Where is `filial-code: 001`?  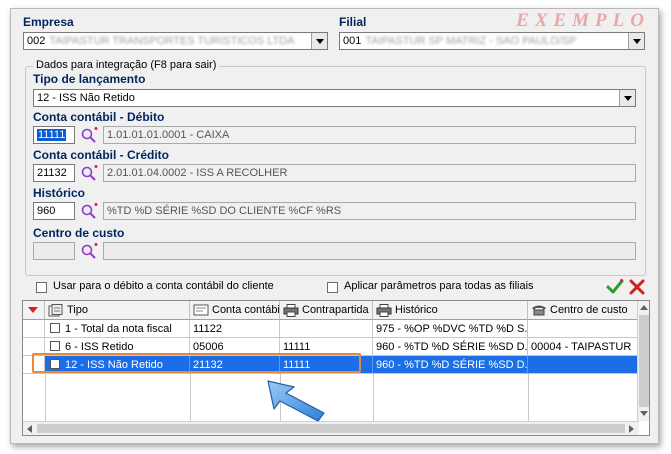 filial-code: 001 is located at coordinates (352, 41).